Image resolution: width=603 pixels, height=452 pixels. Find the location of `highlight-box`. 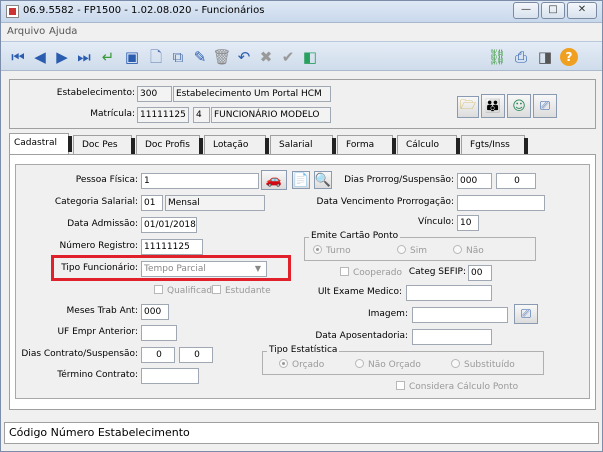

highlight-box is located at coordinates (171, 268).